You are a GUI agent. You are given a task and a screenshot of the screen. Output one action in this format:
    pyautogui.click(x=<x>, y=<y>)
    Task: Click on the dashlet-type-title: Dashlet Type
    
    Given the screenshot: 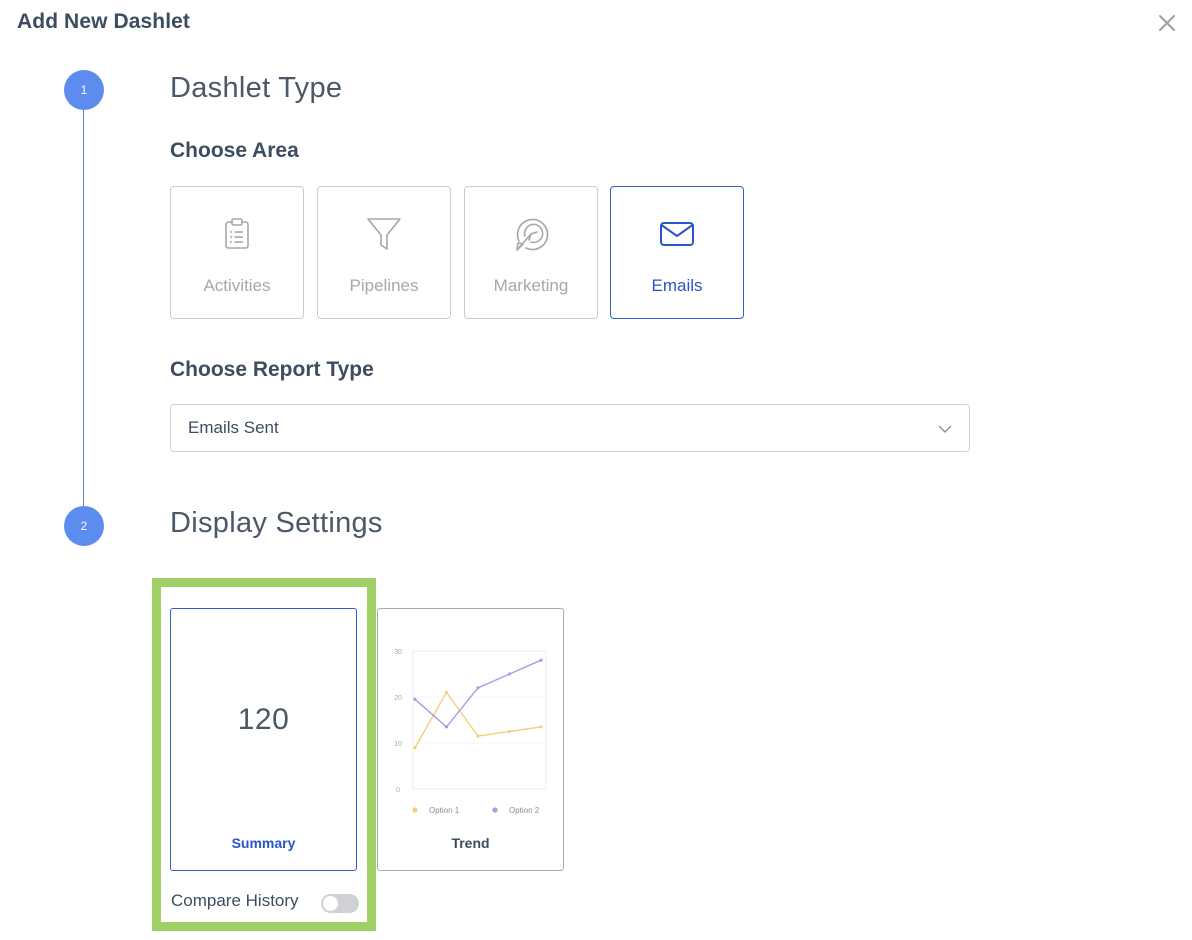 What is the action you would take?
    pyautogui.click(x=256, y=88)
    